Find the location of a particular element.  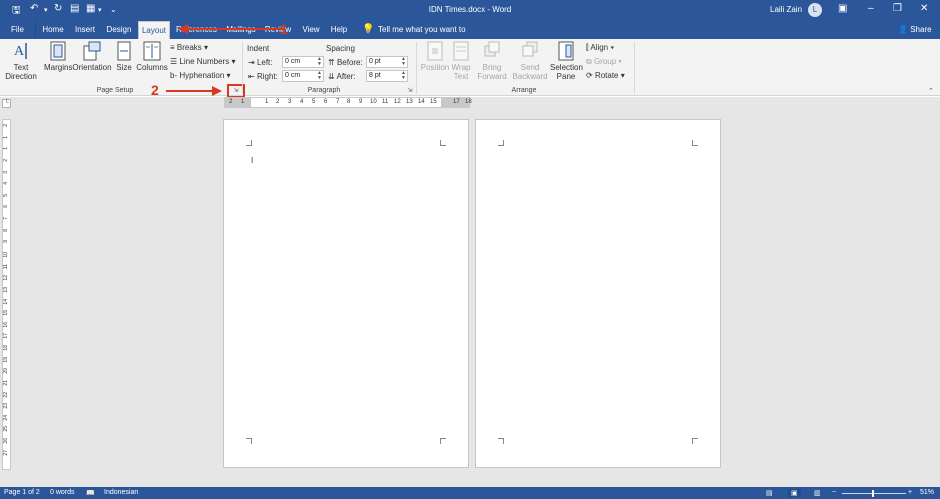

word-count: 0 words is located at coordinates (62, 492).